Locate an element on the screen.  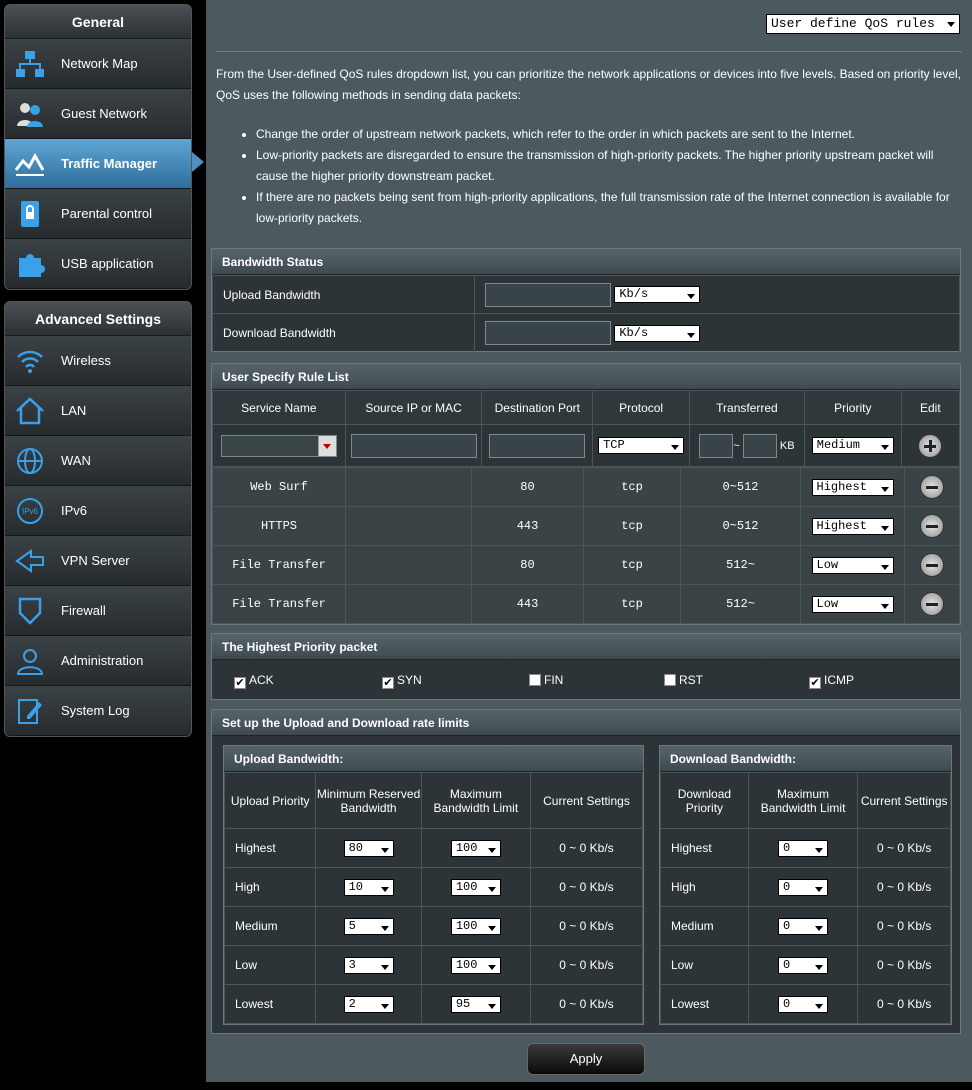
rule-row: File Transfer 80 tcp 512~ Low is located at coordinates (586, 565).